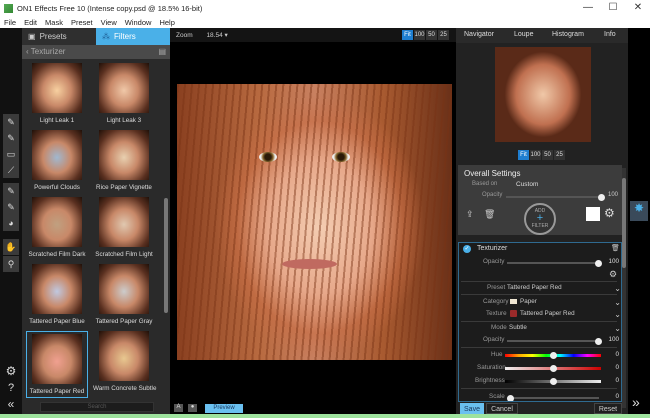  Describe the element at coordinates (11, 247) in the screenshot. I see `hand-tool-icon: ✋` at that location.